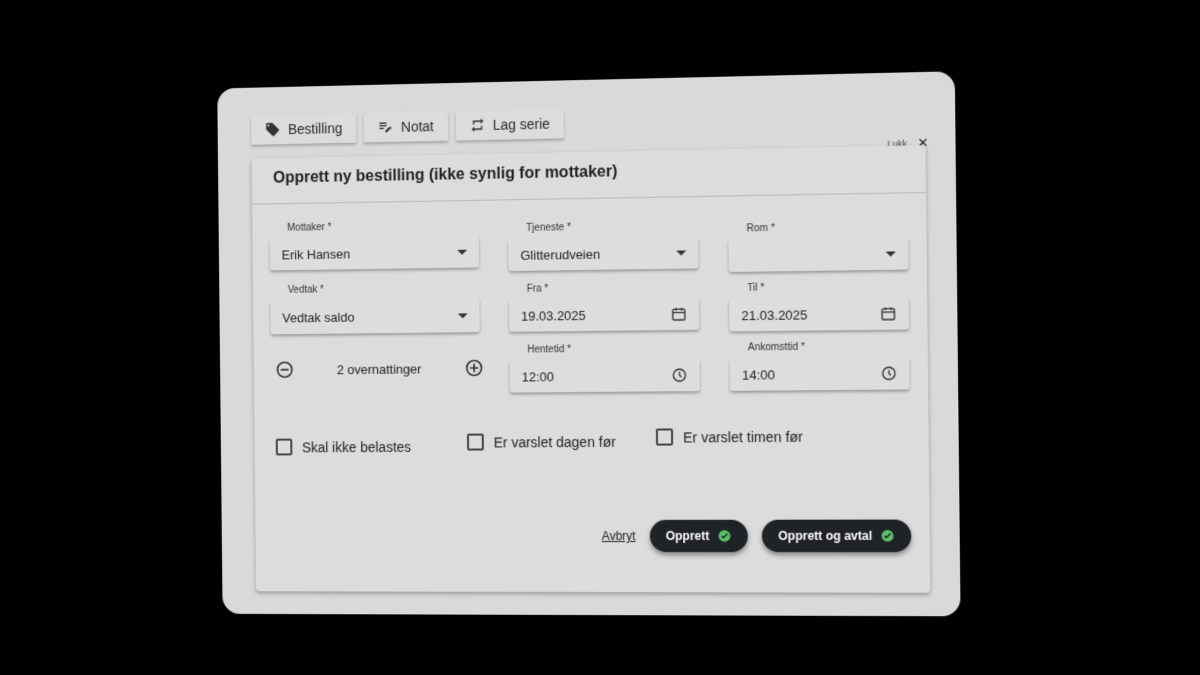 The height and width of the screenshot is (675, 1200). Describe the element at coordinates (589, 198) in the screenshot. I see `divider` at that location.